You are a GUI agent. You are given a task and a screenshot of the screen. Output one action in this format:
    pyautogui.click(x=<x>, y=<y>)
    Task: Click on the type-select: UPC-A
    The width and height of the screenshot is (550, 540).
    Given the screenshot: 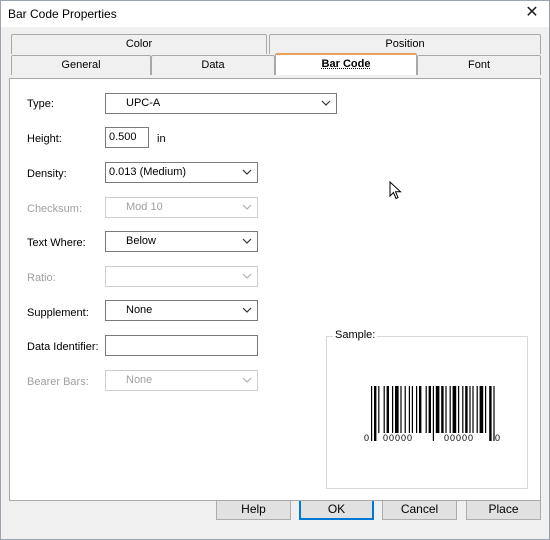 What is the action you would take?
    pyautogui.click(x=221, y=103)
    